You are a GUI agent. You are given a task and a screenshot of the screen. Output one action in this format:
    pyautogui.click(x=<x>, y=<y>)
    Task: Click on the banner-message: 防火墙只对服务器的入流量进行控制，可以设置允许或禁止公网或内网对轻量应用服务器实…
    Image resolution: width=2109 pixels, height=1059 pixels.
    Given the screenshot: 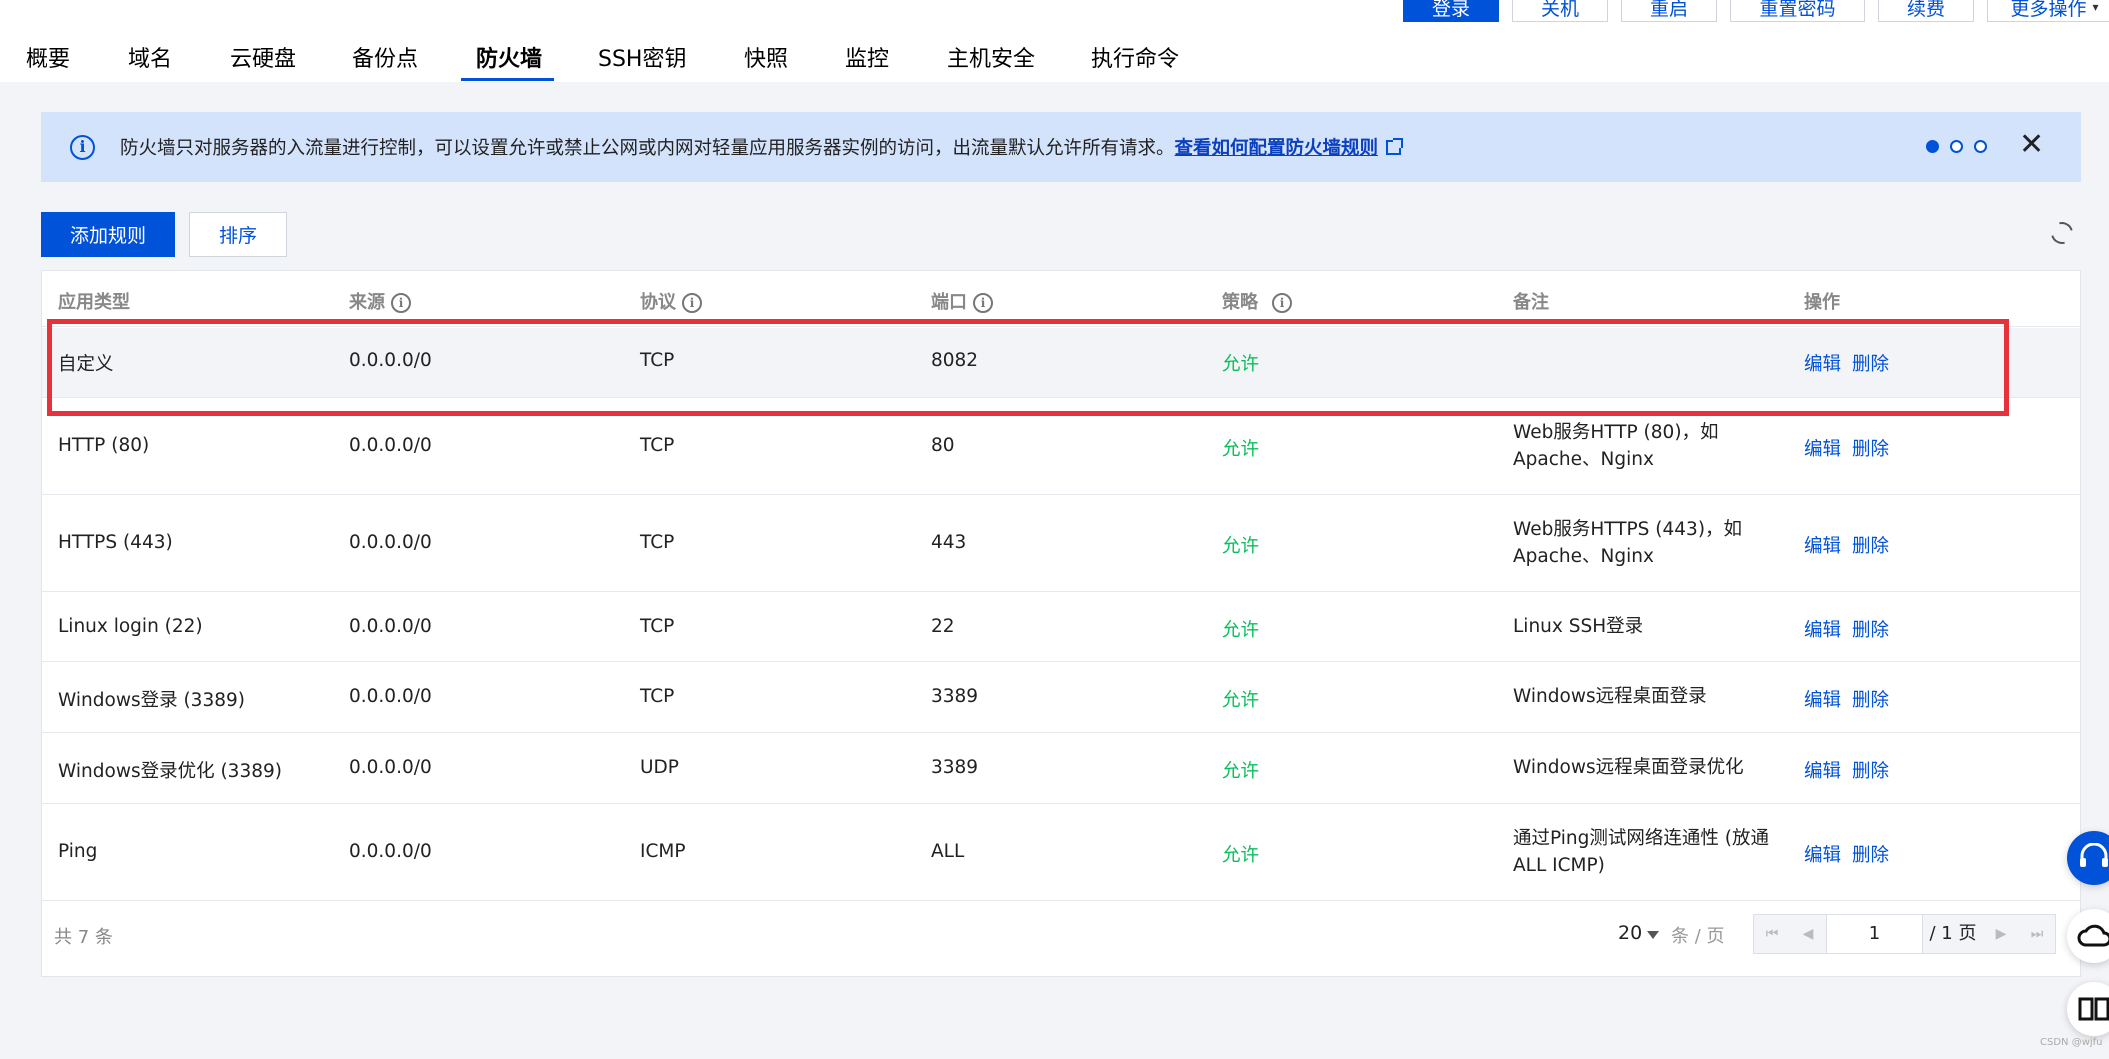 What is the action you would take?
    pyautogui.click(x=762, y=147)
    